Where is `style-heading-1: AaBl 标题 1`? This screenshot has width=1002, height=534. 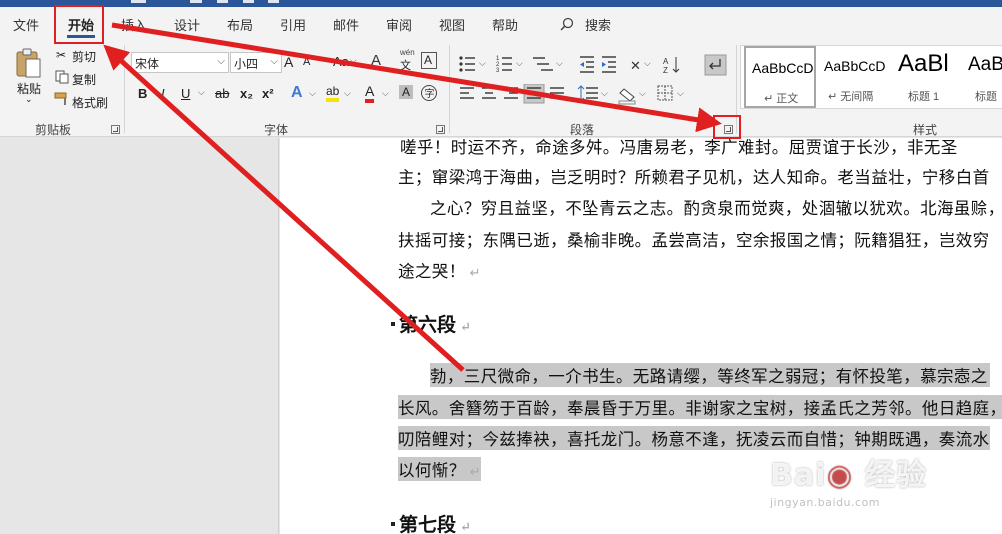 style-heading-1: AaBl 标题 1 is located at coordinates (928, 77).